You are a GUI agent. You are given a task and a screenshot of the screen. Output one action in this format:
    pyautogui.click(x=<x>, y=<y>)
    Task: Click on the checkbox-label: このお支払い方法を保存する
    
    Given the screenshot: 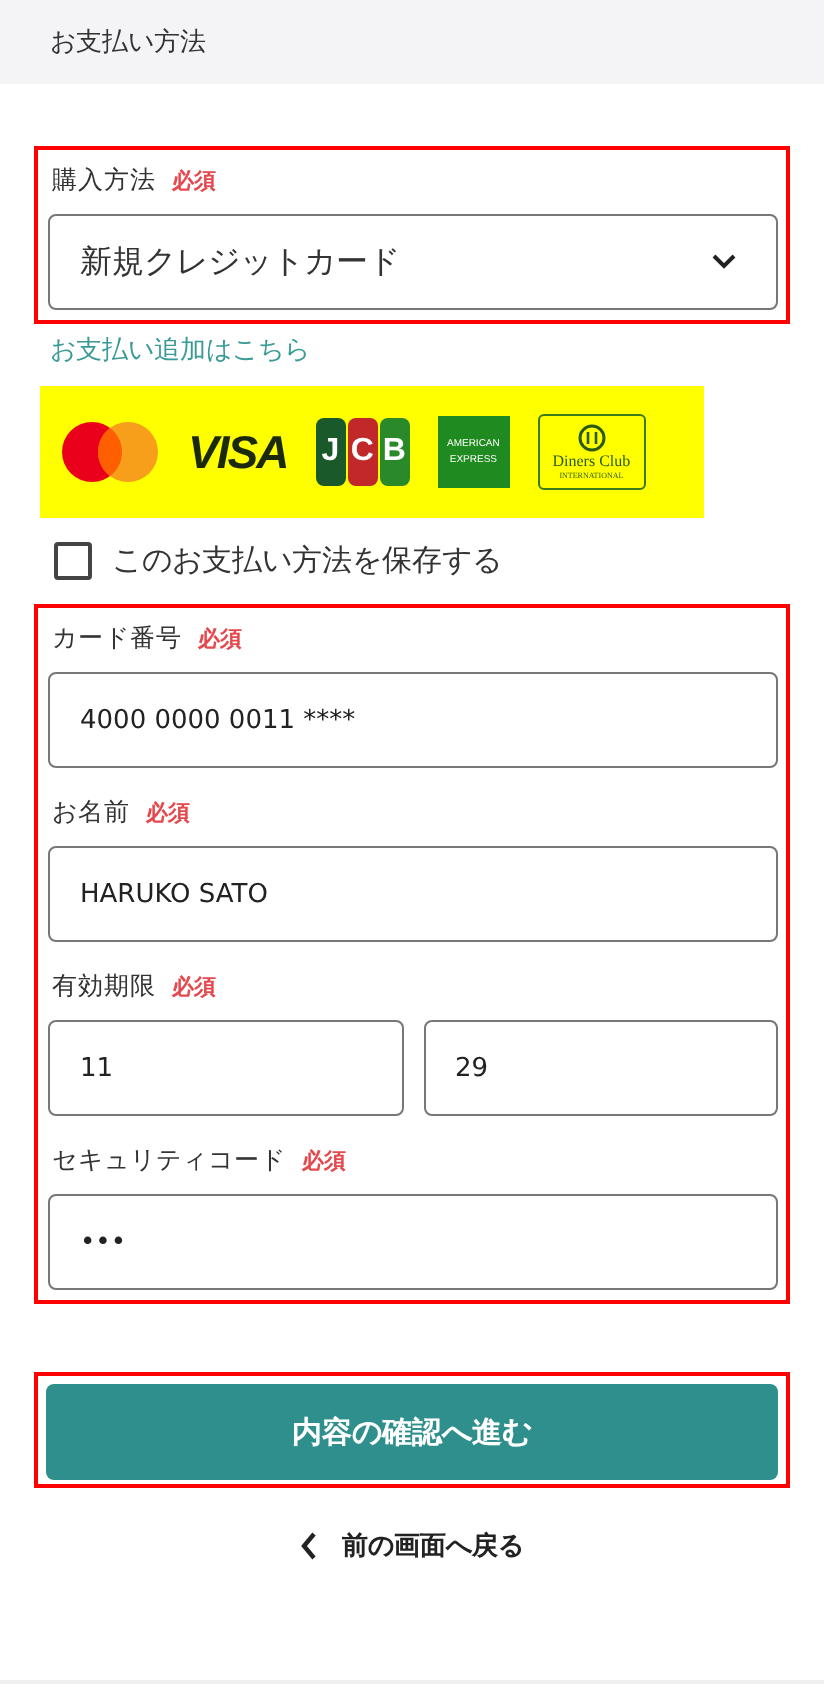 What is the action you would take?
    pyautogui.click(x=307, y=561)
    